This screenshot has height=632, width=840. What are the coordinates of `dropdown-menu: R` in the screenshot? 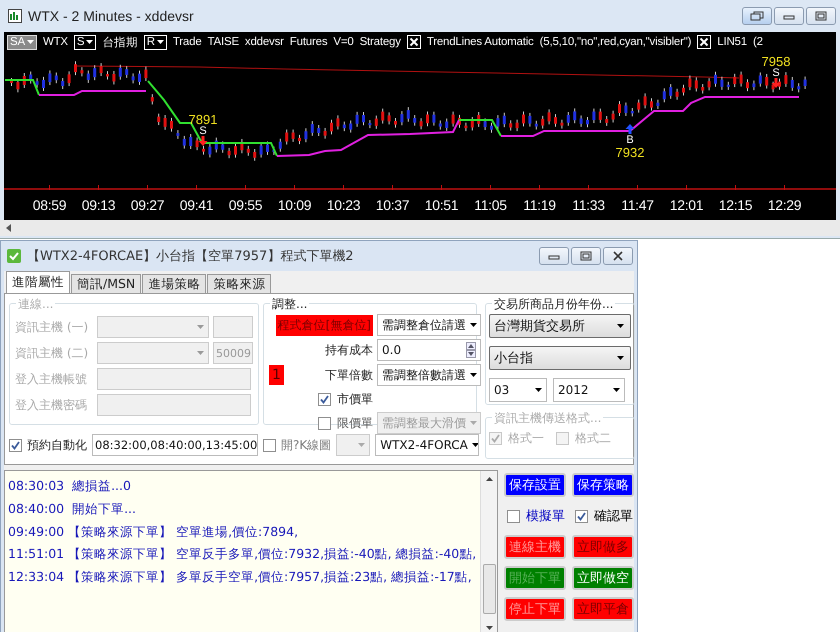 It's located at (155, 42).